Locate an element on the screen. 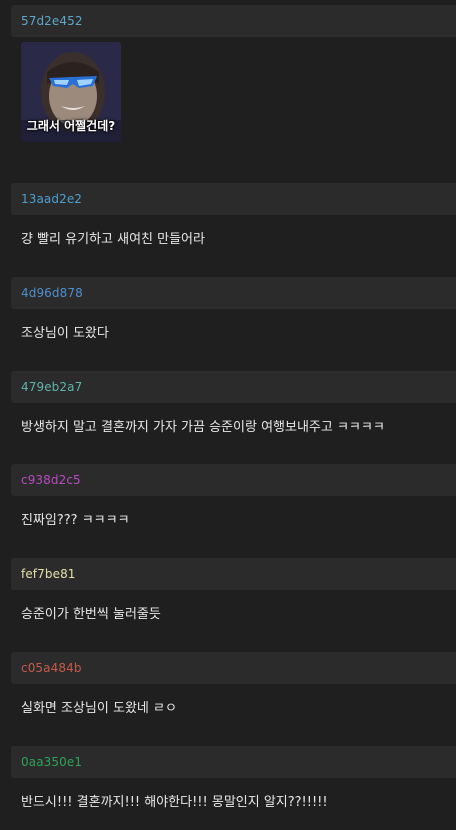  comment-text: 걍 빨리 유기하고 새여친 만들어라 is located at coordinates (113, 239).